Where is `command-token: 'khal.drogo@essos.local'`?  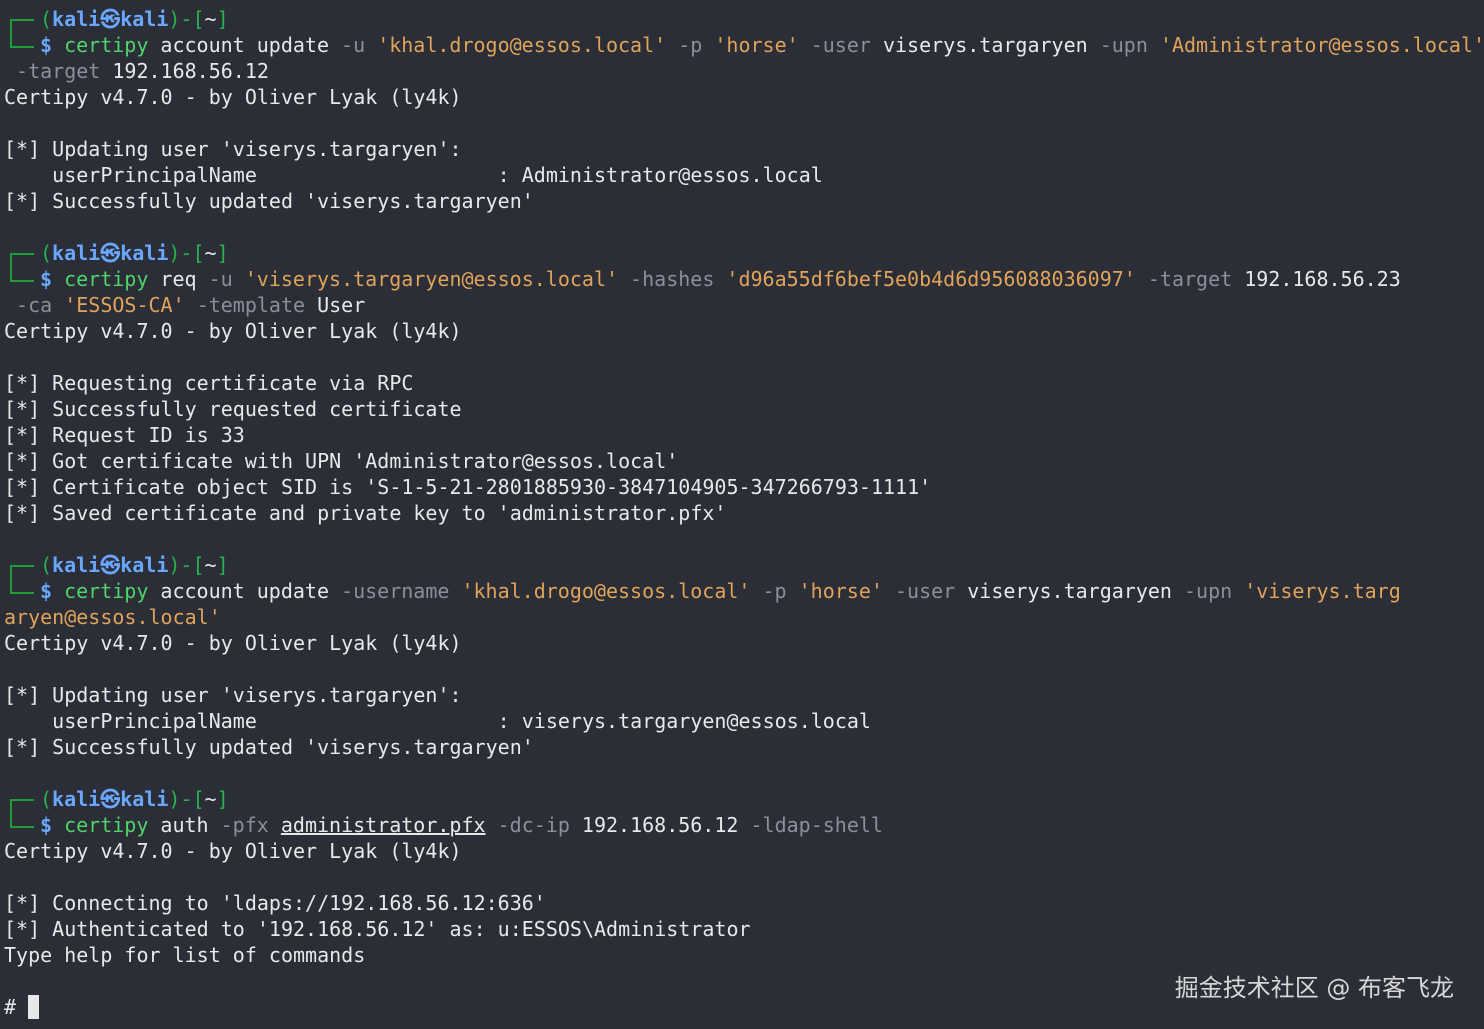 command-token: 'khal.drogo@essos.local' is located at coordinates (606, 591).